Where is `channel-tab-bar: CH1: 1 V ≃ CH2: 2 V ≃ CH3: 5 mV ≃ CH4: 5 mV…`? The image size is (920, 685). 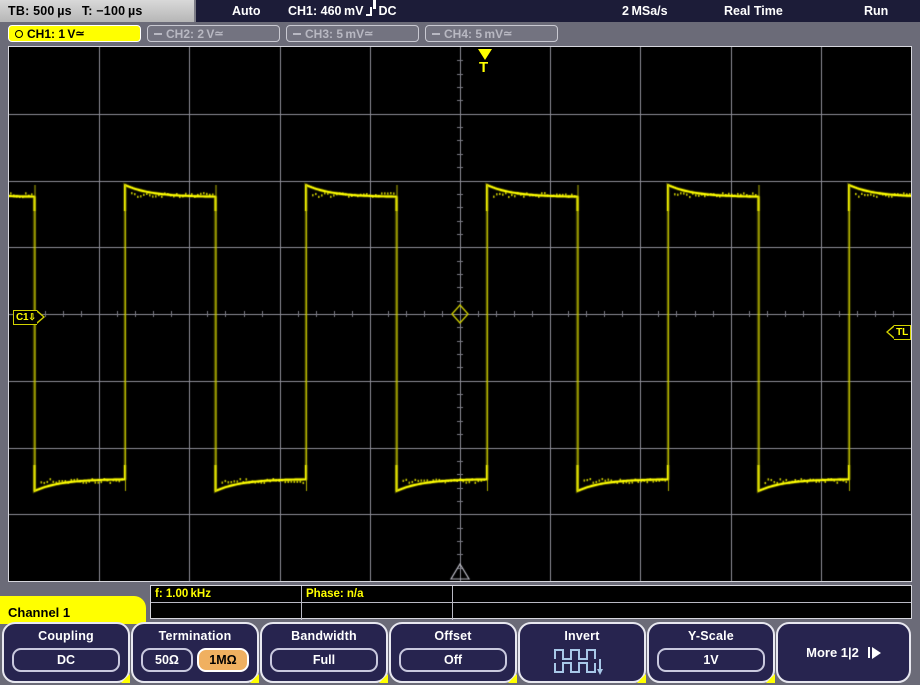 channel-tab-bar: CH1: 1 V ≃ CH2: 2 V ≃ CH3: 5 mV ≃ CH4: 5 mV… is located at coordinates (460, 33).